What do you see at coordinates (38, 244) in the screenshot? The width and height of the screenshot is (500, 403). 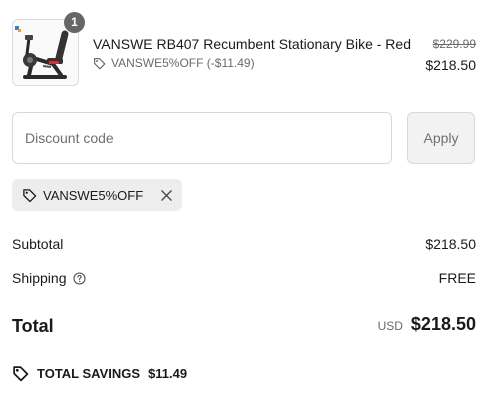 I see `subtotal-label: Subtotal` at bounding box center [38, 244].